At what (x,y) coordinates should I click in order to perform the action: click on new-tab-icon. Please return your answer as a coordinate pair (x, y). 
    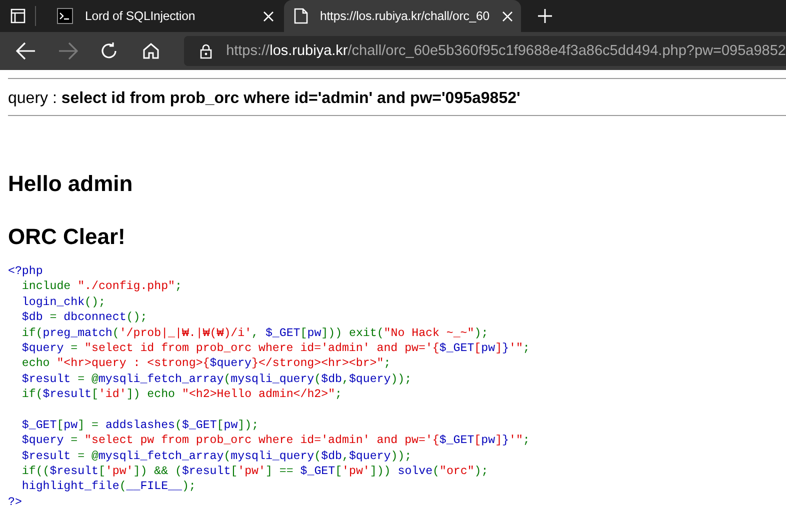
    Looking at the image, I should click on (545, 16).